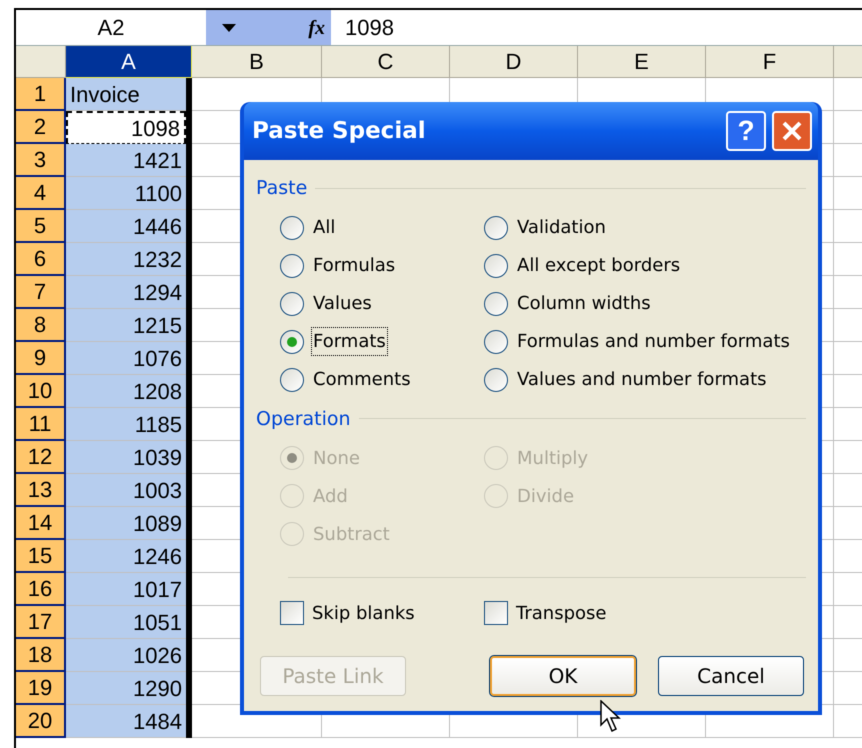 The height and width of the screenshot is (748, 862). What do you see at coordinates (126, 127) in the screenshot?
I see `table-cell: 1098` at bounding box center [126, 127].